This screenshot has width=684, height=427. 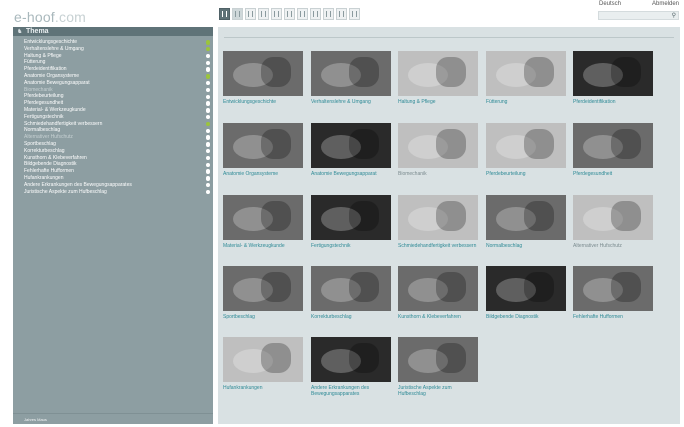 I want to click on sidebar-item: Bildgebende Diagnostik, so click(x=113, y=164).